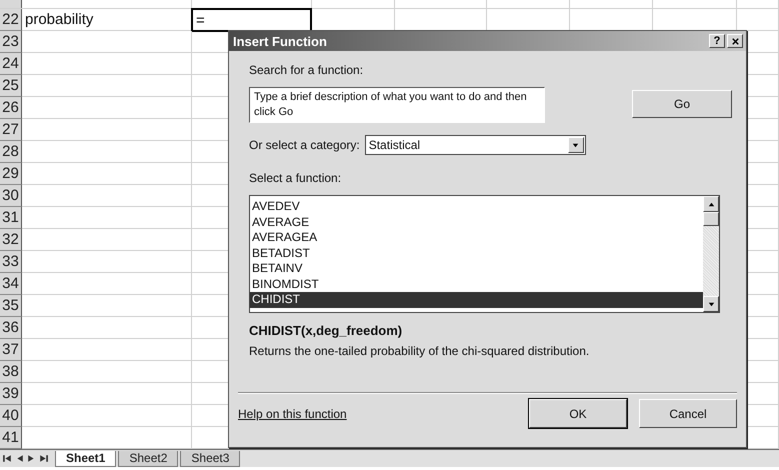 This screenshot has width=779, height=470. I want to click on row-header: 28, so click(11, 152).